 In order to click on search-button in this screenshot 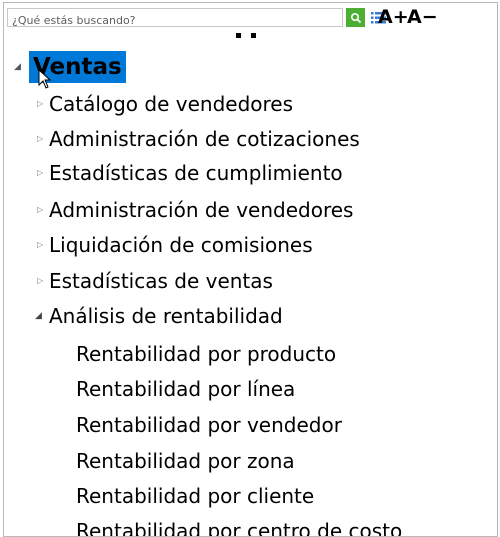, I will do `click(355, 17)`.